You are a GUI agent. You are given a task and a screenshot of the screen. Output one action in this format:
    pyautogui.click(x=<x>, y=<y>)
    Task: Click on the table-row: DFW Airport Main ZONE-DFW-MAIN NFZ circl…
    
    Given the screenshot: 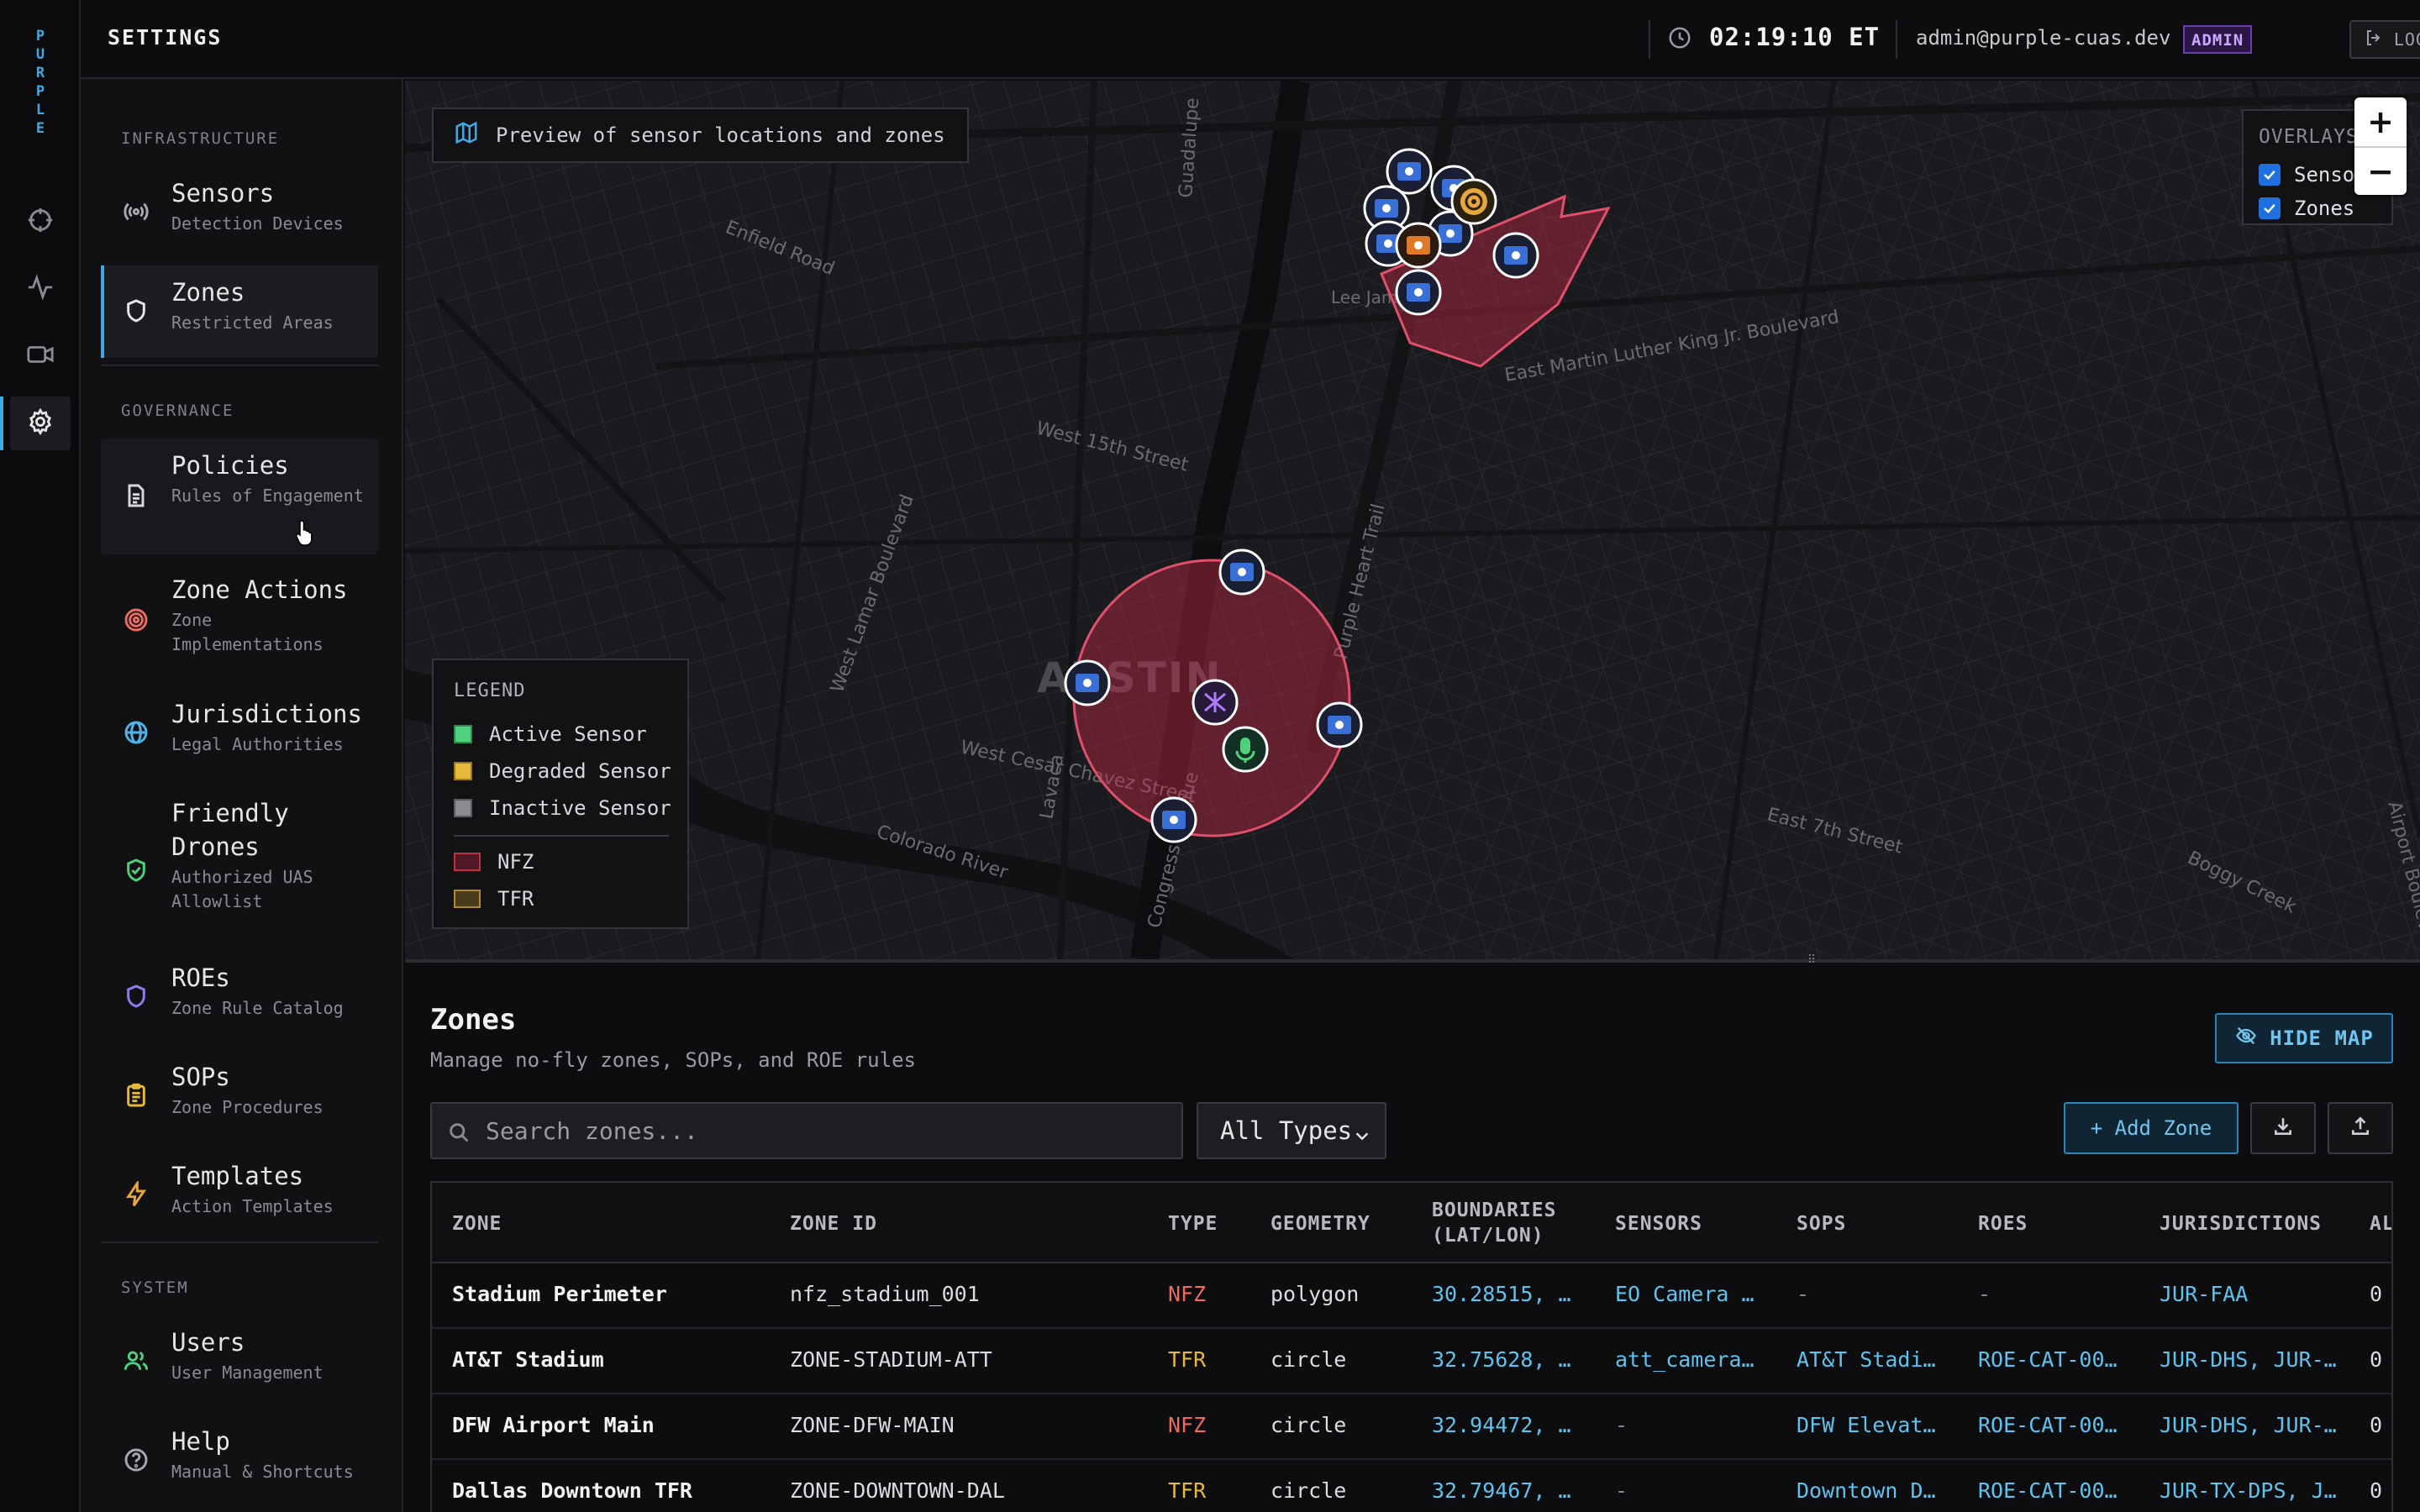 What is the action you would take?
    pyautogui.click(x=1411, y=1427)
    